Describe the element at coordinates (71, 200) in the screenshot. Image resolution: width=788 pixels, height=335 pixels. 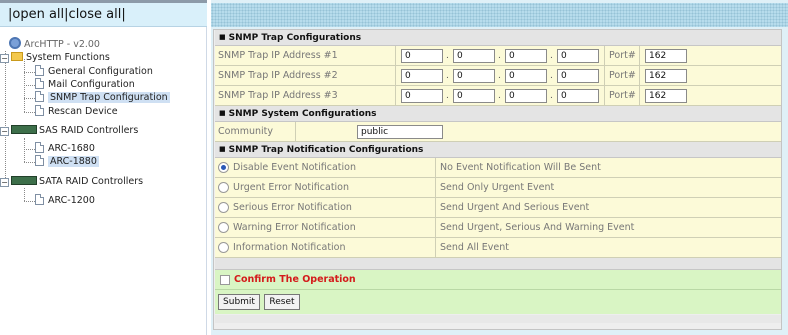
I see `tree-item-label: ARC-1200` at that location.